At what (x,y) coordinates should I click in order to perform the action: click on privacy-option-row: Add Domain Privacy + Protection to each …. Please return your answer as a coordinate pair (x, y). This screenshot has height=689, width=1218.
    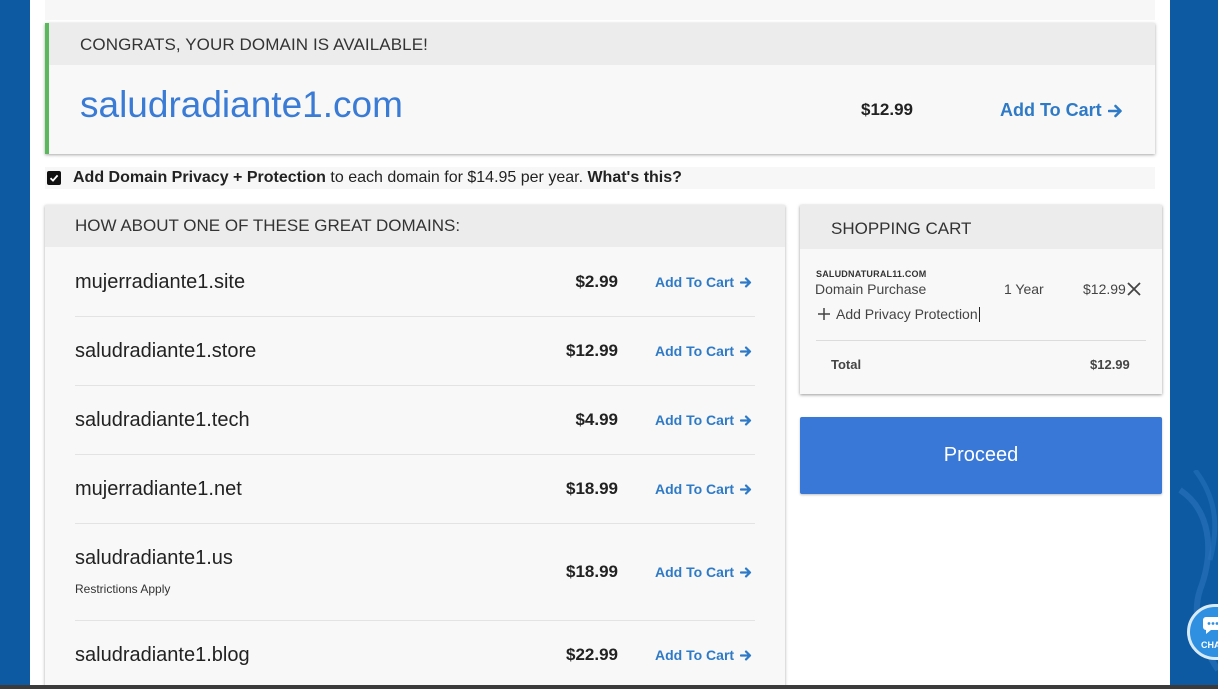
    Looking at the image, I should click on (600, 178).